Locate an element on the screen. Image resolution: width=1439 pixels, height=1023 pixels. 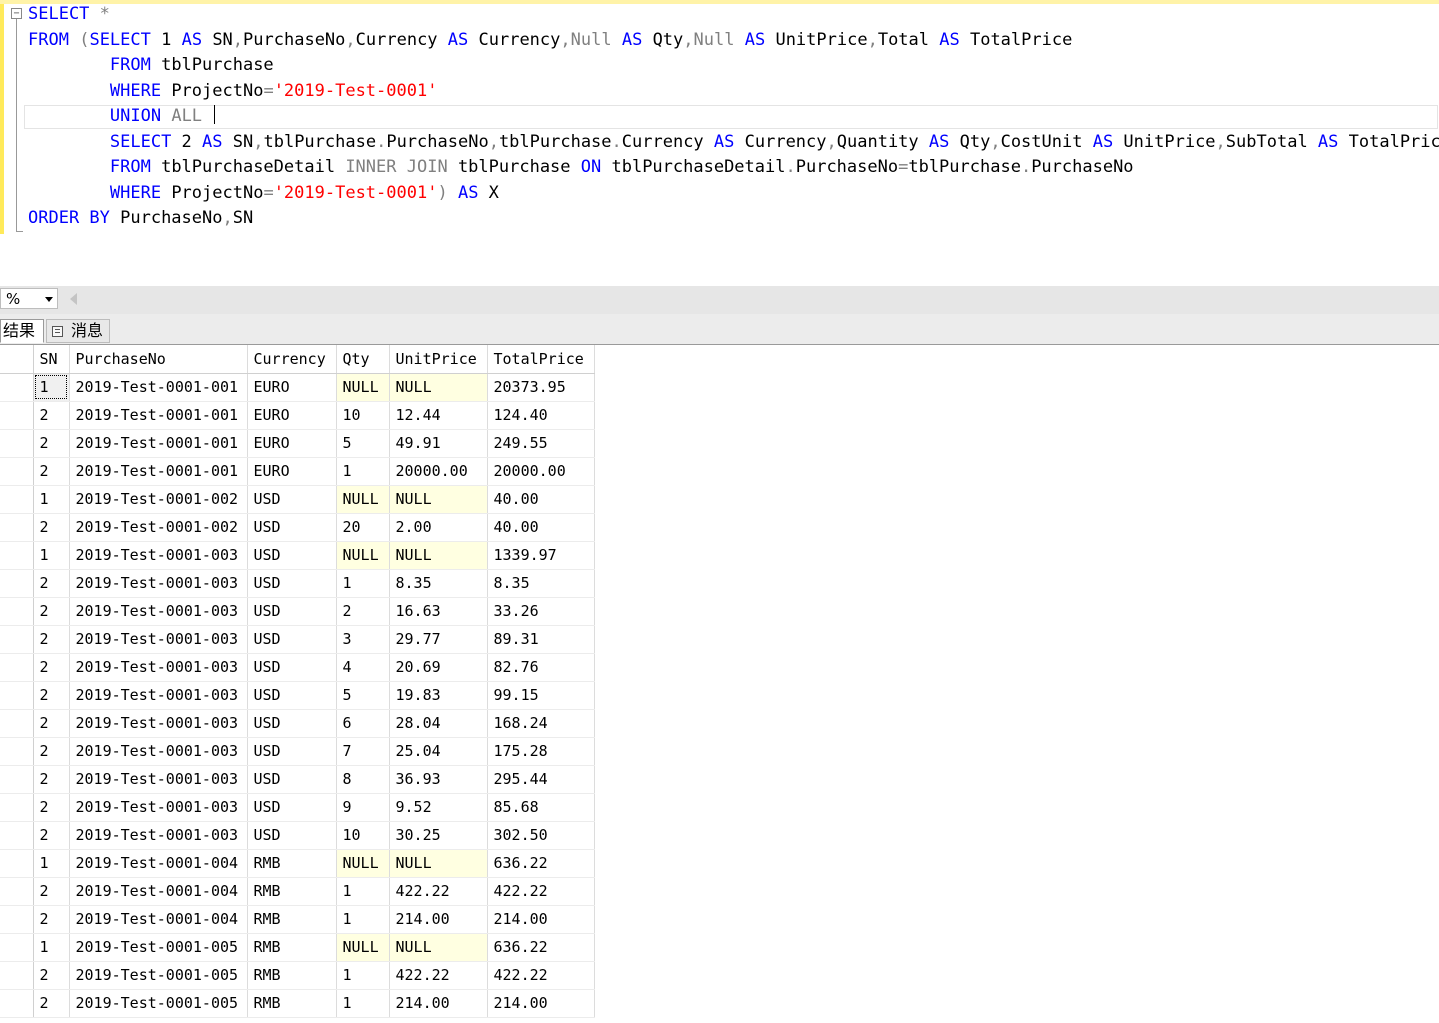
code-line: FROM tblPurchase is located at coordinates (151, 65).